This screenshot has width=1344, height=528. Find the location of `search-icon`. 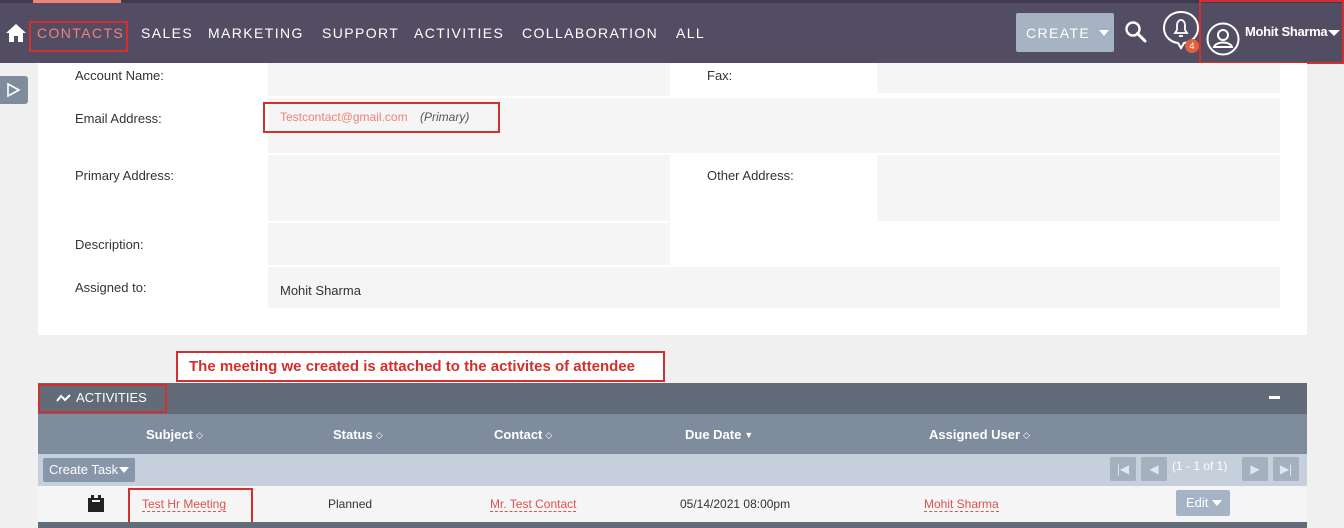

search-icon is located at coordinates (1136, 32).